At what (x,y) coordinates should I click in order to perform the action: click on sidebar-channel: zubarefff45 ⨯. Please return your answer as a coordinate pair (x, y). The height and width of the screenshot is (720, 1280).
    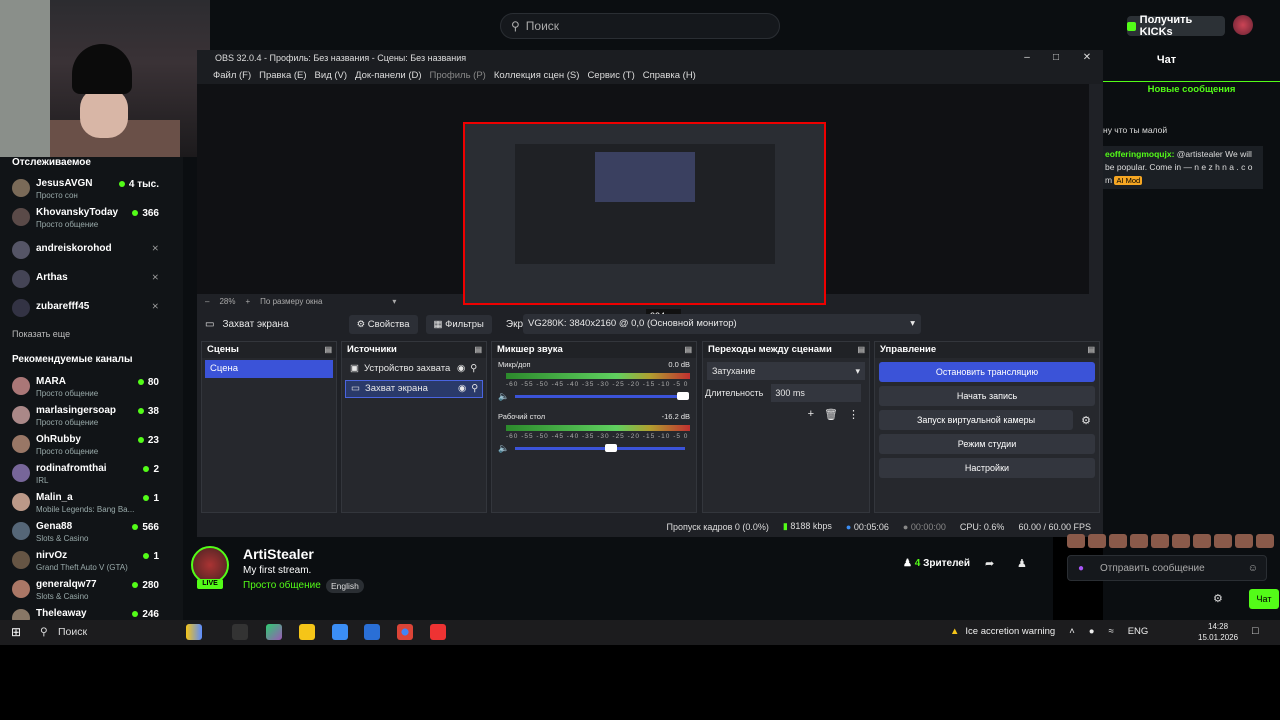
    Looking at the image, I should click on (91, 309).